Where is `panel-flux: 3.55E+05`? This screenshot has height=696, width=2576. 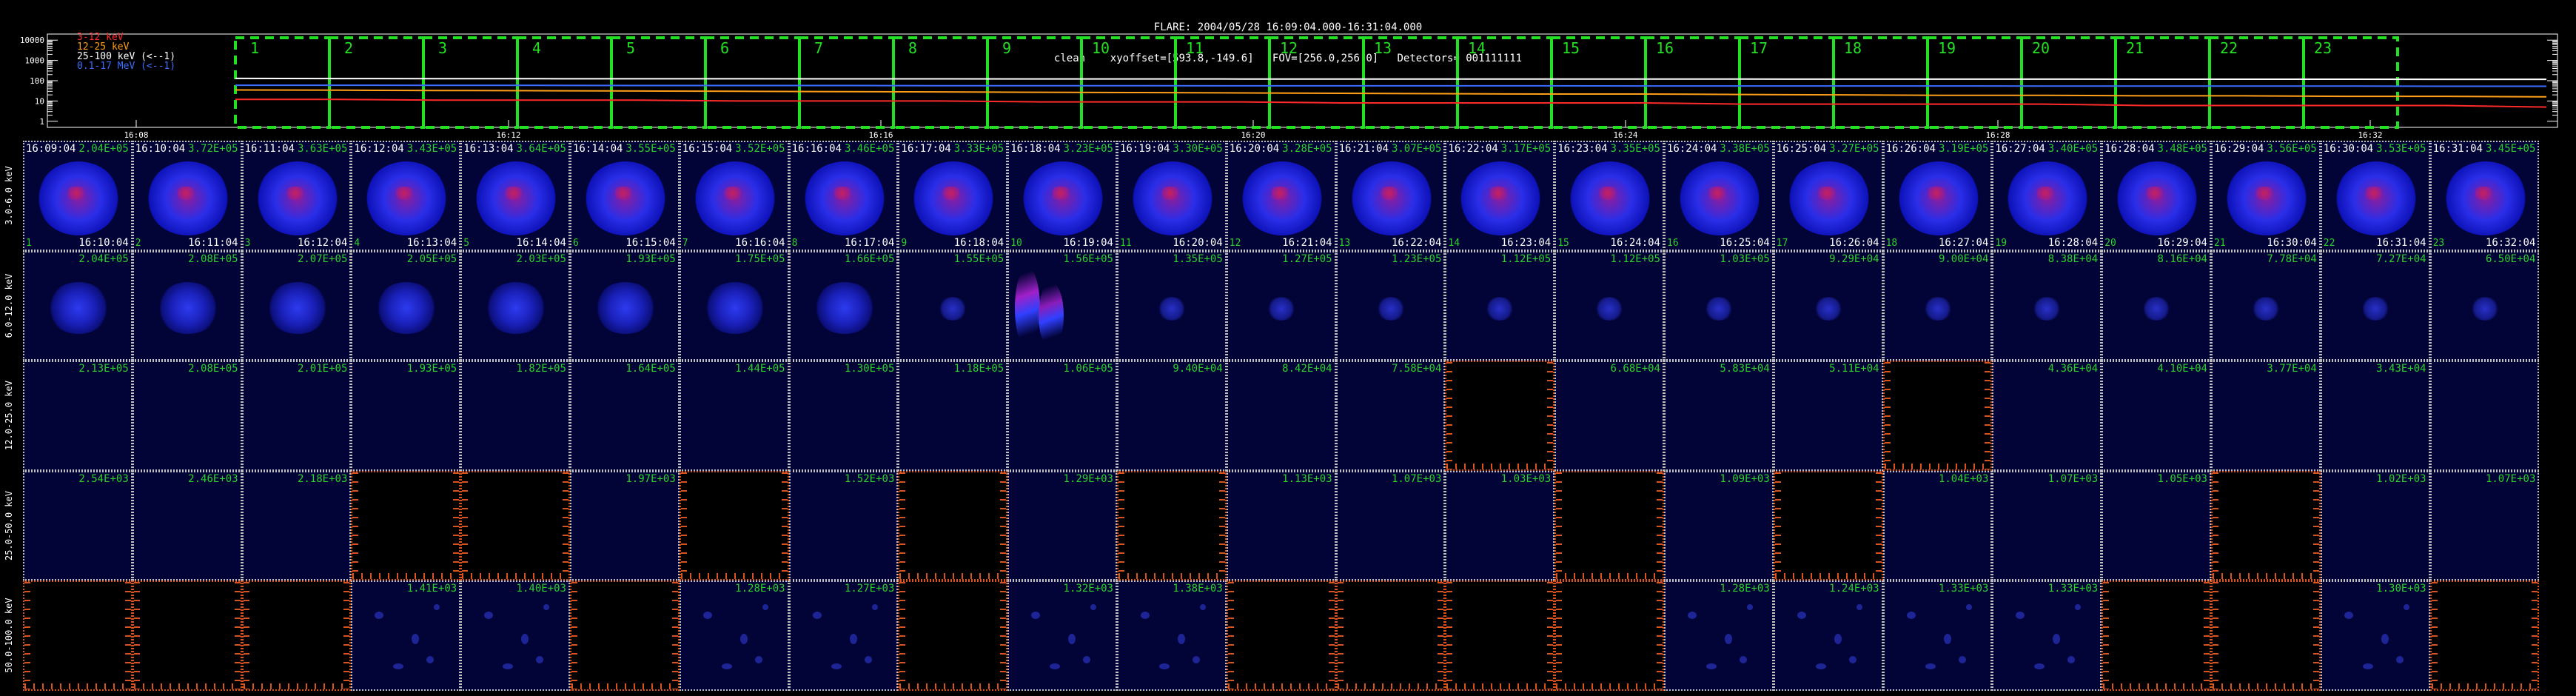
panel-flux: 3.55E+05 is located at coordinates (650, 149).